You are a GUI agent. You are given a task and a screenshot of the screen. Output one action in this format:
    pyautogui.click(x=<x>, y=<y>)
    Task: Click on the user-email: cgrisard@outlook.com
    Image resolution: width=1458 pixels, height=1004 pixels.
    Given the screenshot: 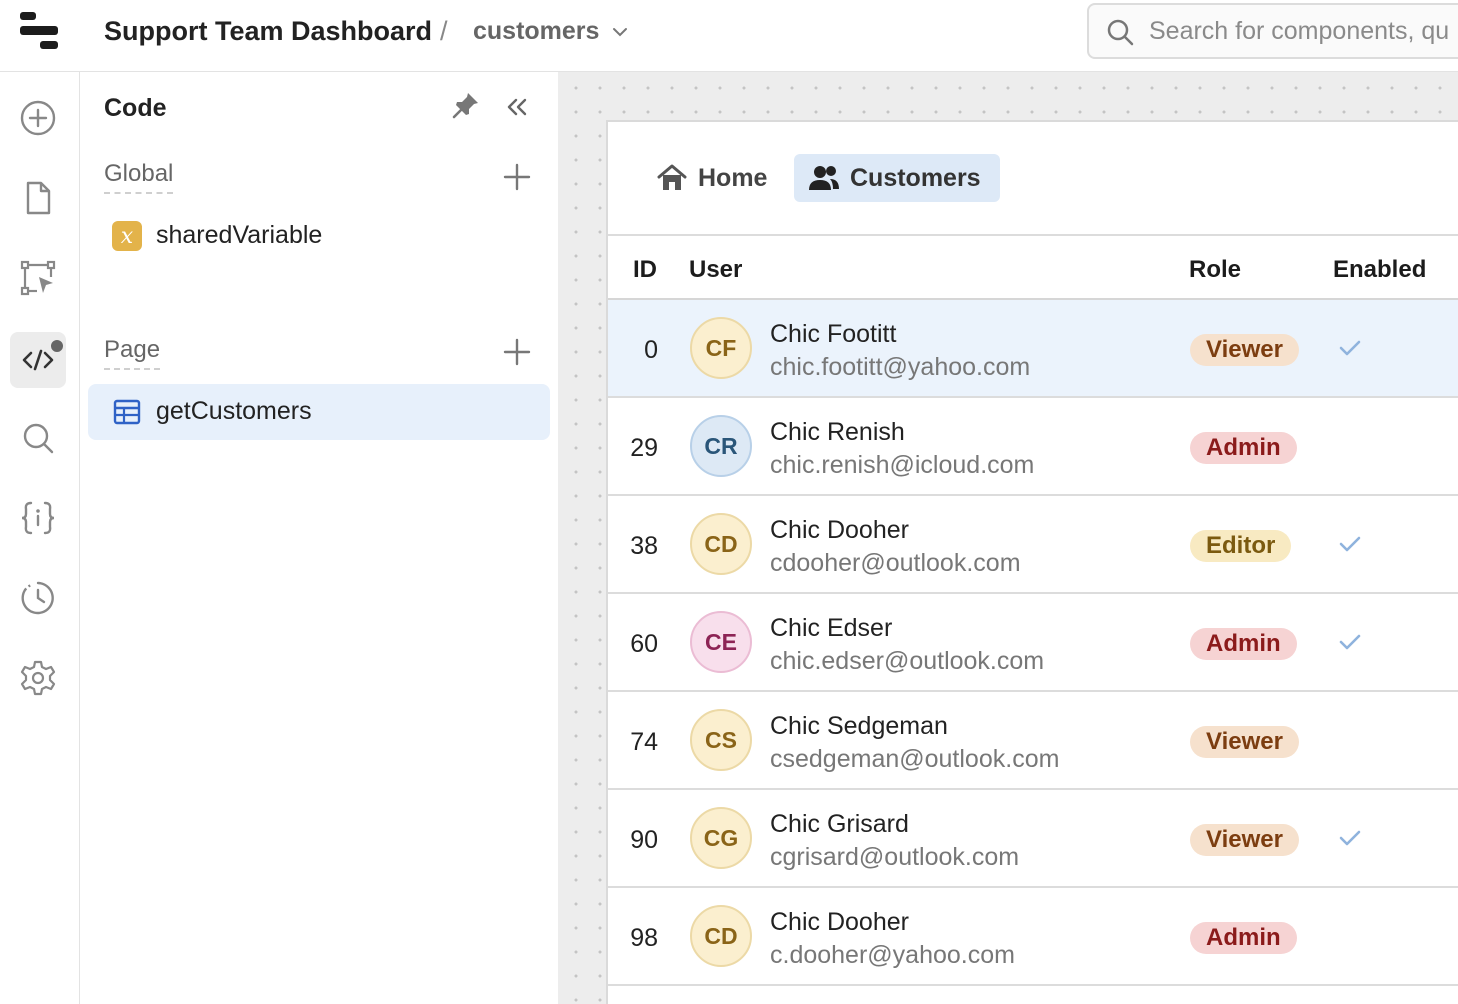 What is the action you would take?
    pyautogui.click(x=895, y=857)
    